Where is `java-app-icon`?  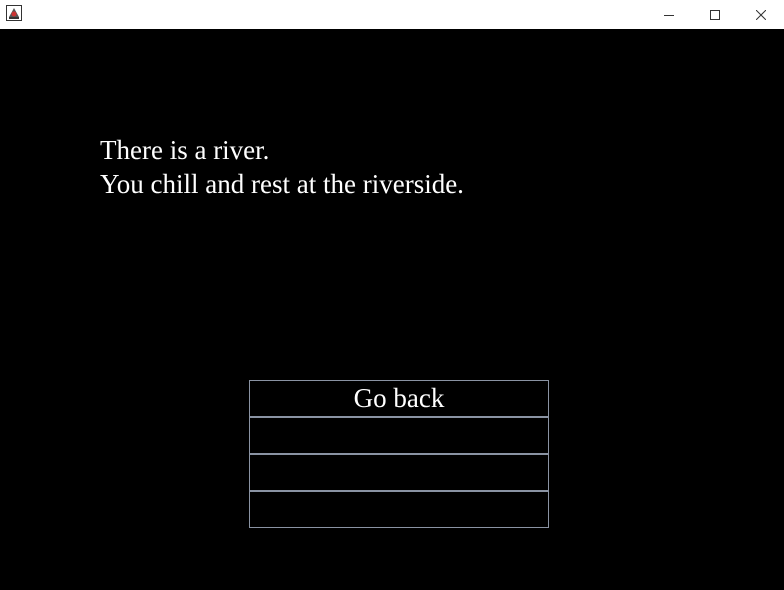
java-app-icon is located at coordinates (14, 13).